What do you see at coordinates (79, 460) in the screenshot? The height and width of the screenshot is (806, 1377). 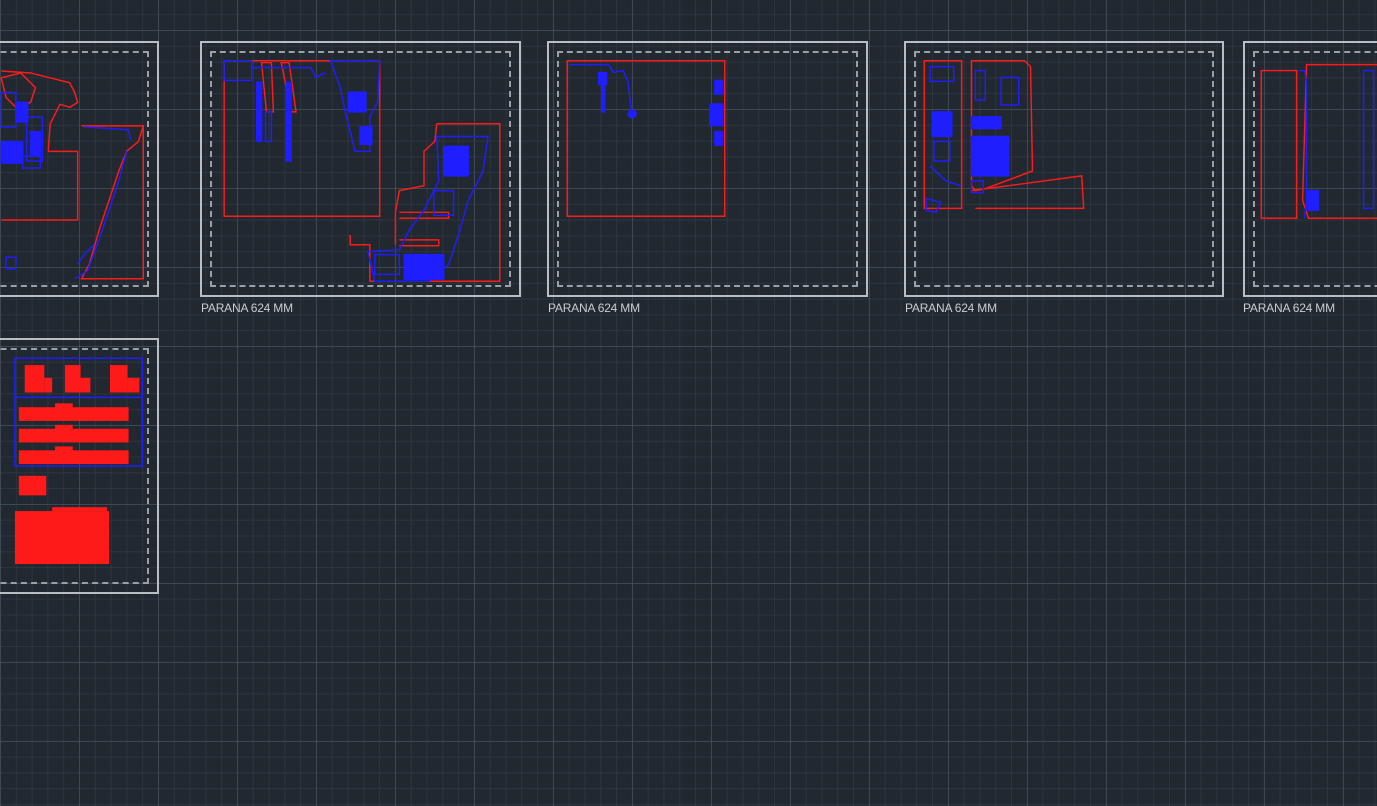 I see `sheet-6-drawing` at bounding box center [79, 460].